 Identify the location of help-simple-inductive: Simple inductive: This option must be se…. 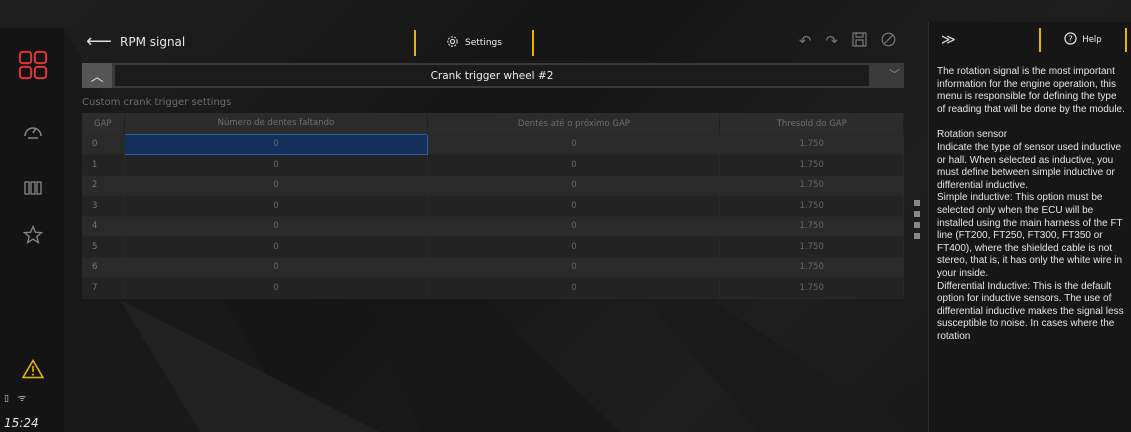
(1030, 235).